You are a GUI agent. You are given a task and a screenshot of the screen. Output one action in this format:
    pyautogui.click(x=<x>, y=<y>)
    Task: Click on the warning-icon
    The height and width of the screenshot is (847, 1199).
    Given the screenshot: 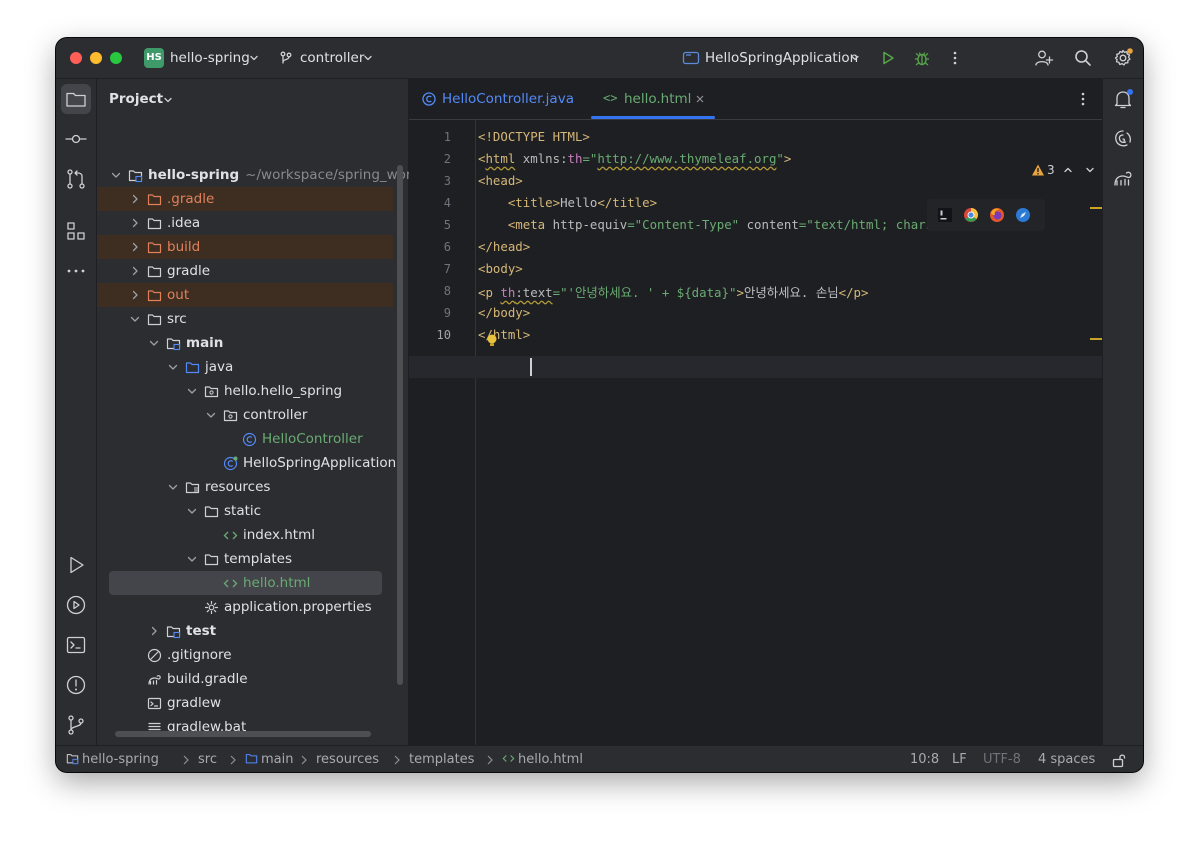 What is the action you would take?
    pyautogui.click(x=1038, y=170)
    